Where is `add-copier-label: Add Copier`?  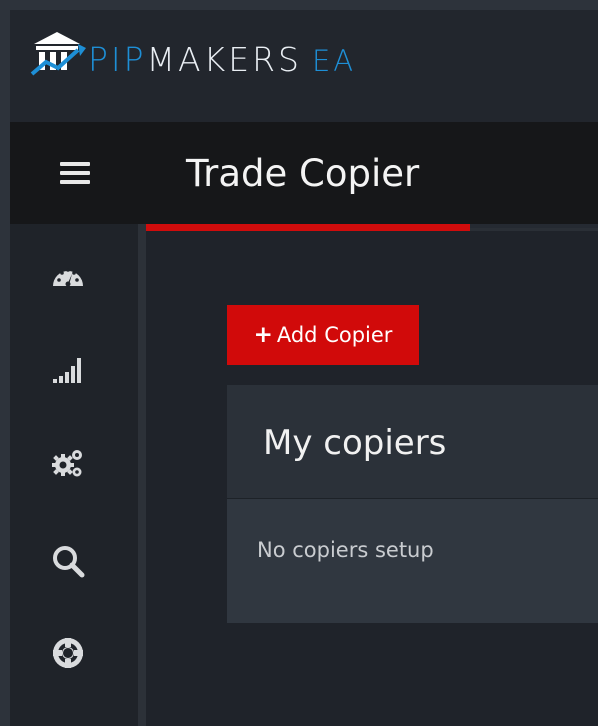
add-copier-label: Add Copier is located at coordinates (334, 335).